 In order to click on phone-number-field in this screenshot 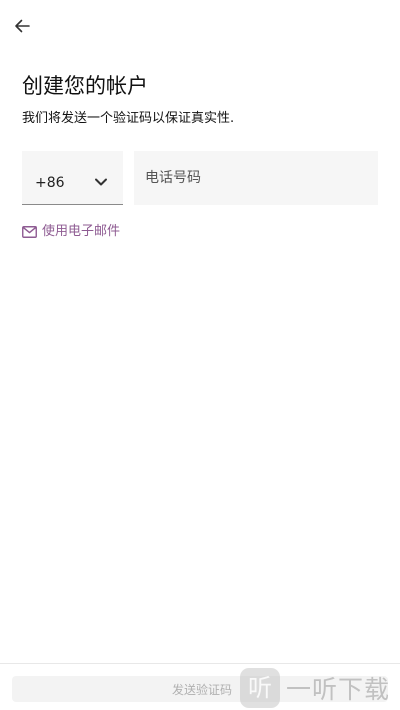, I will do `click(256, 178)`.